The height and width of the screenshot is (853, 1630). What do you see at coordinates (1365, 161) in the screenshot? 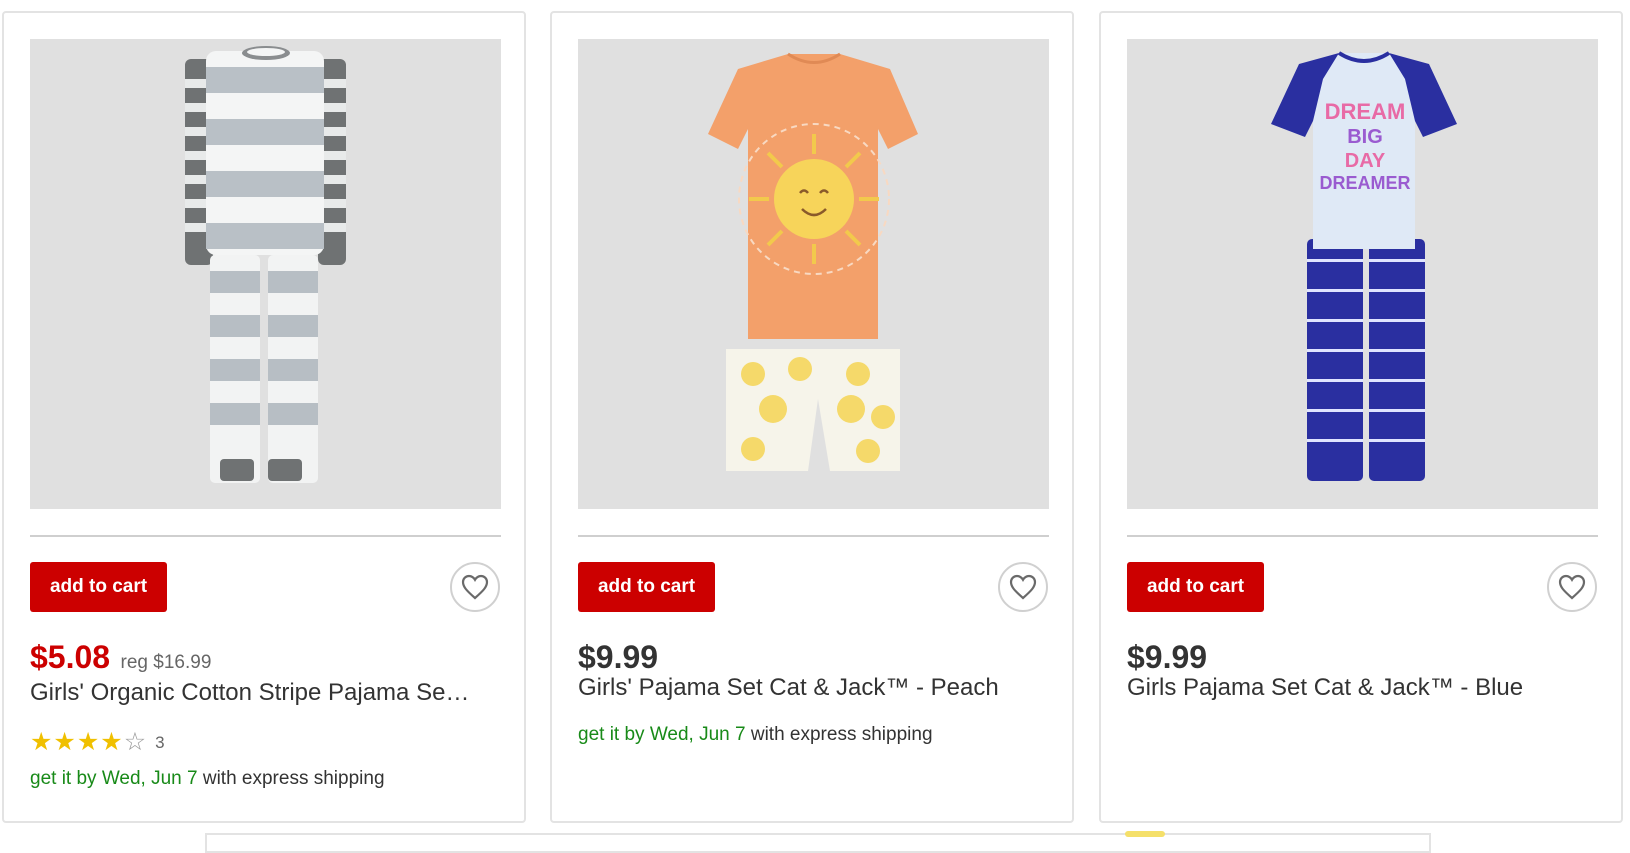
I see `svg-text: DAY` at bounding box center [1365, 161].